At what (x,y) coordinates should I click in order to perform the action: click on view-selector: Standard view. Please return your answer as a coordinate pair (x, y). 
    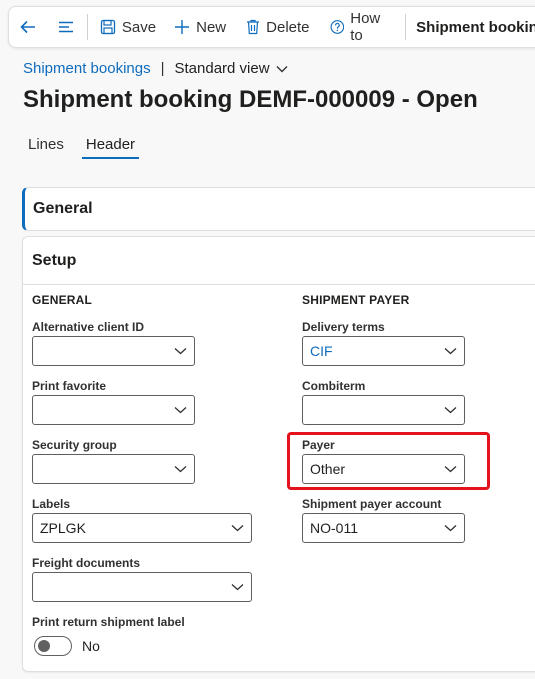
    Looking at the image, I should click on (231, 68).